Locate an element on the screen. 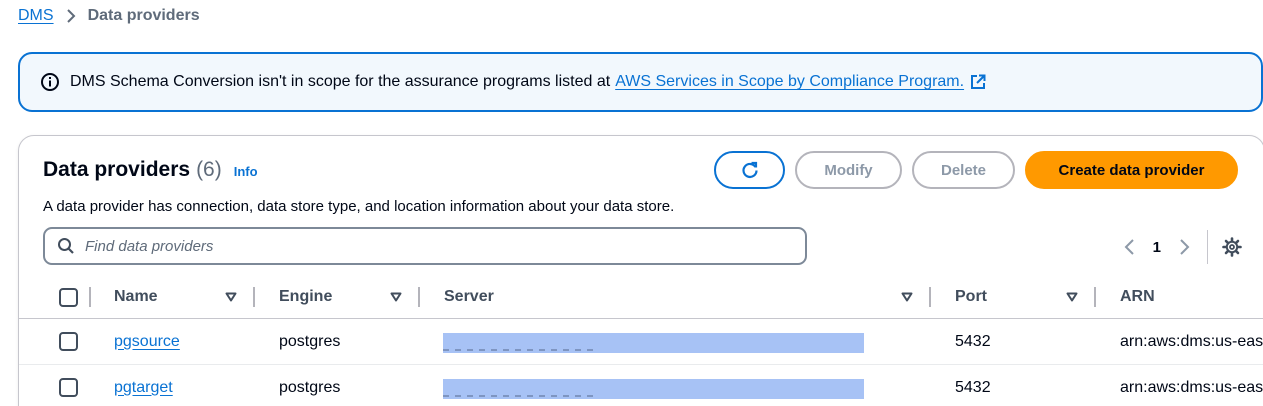 This screenshot has height=406, width=1263. search-input is located at coordinates (425, 246).